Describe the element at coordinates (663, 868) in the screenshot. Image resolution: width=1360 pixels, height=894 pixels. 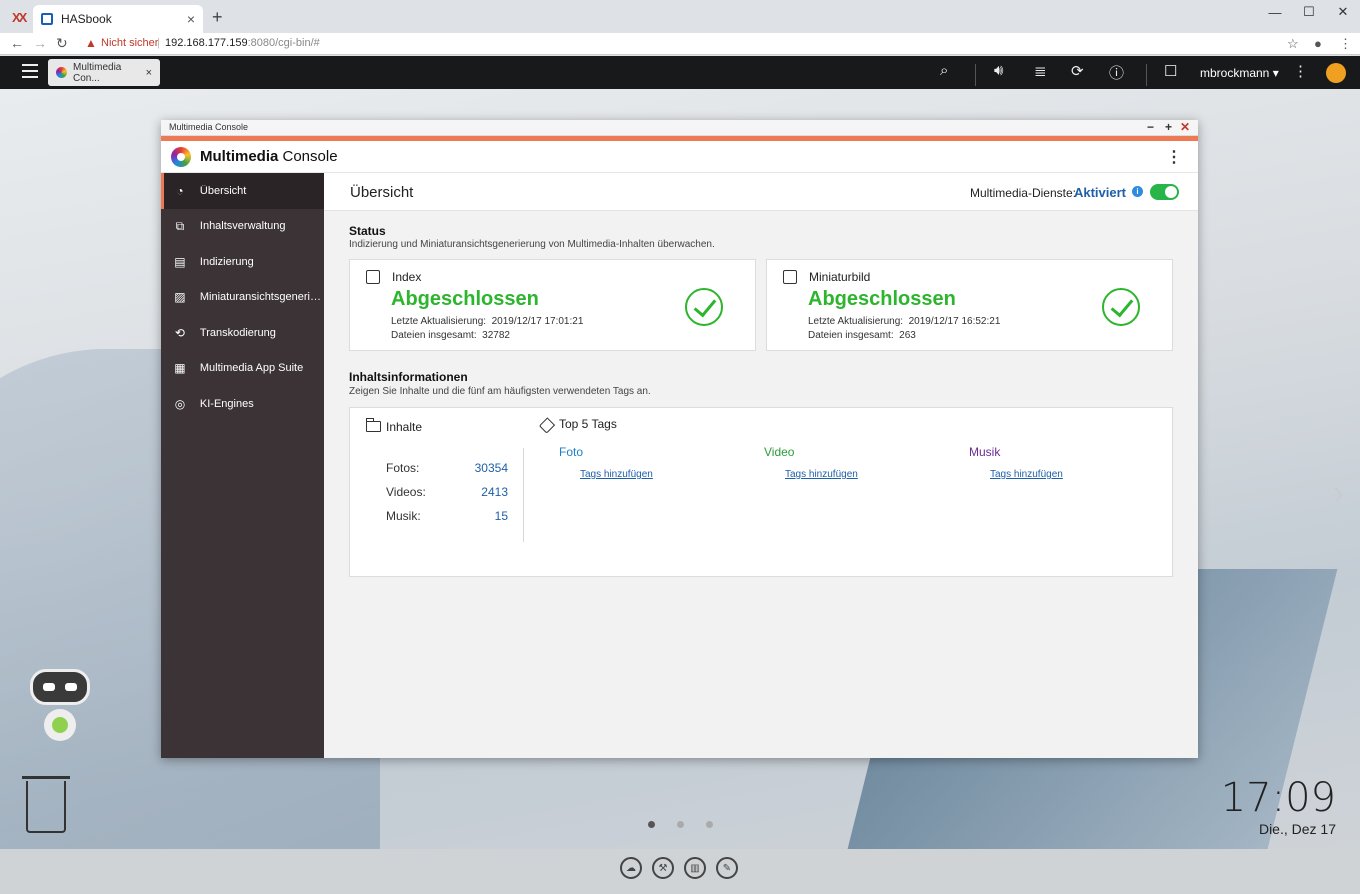
I see `tools-icon: ⚒` at that location.